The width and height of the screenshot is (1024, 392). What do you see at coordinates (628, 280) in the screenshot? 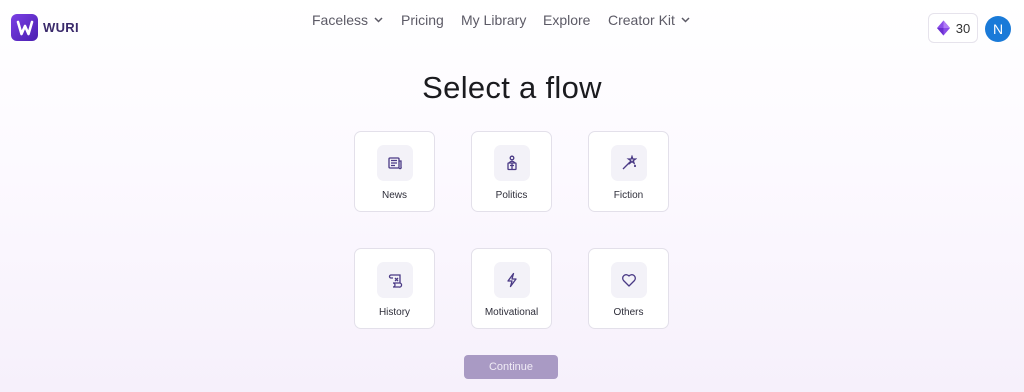
I see `heart-icon` at bounding box center [628, 280].